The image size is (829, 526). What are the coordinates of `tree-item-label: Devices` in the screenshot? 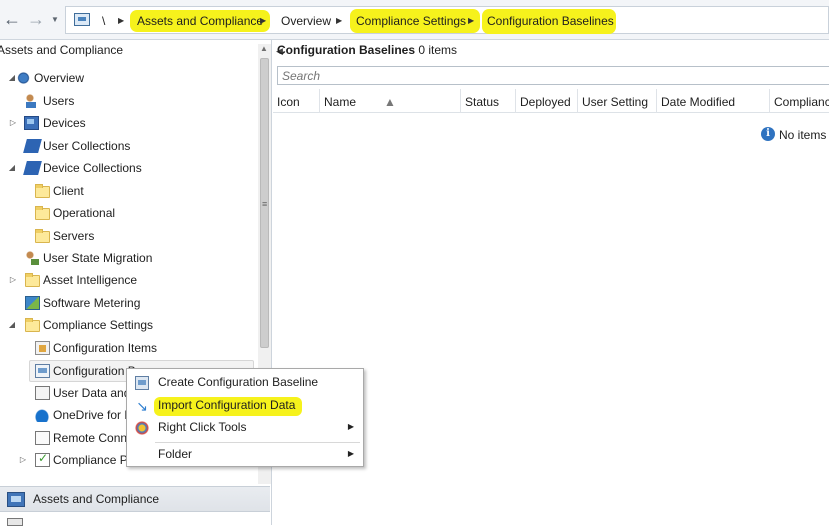 It's located at (64, 123).